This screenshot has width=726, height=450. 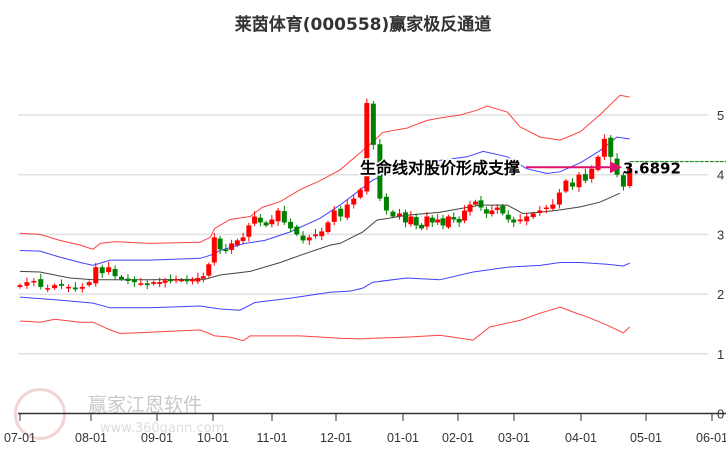 What do you see at coordinates (646, 438) in the screenshot?
I see `x-tick-label: 05-01` at bounding box center [646, 438].